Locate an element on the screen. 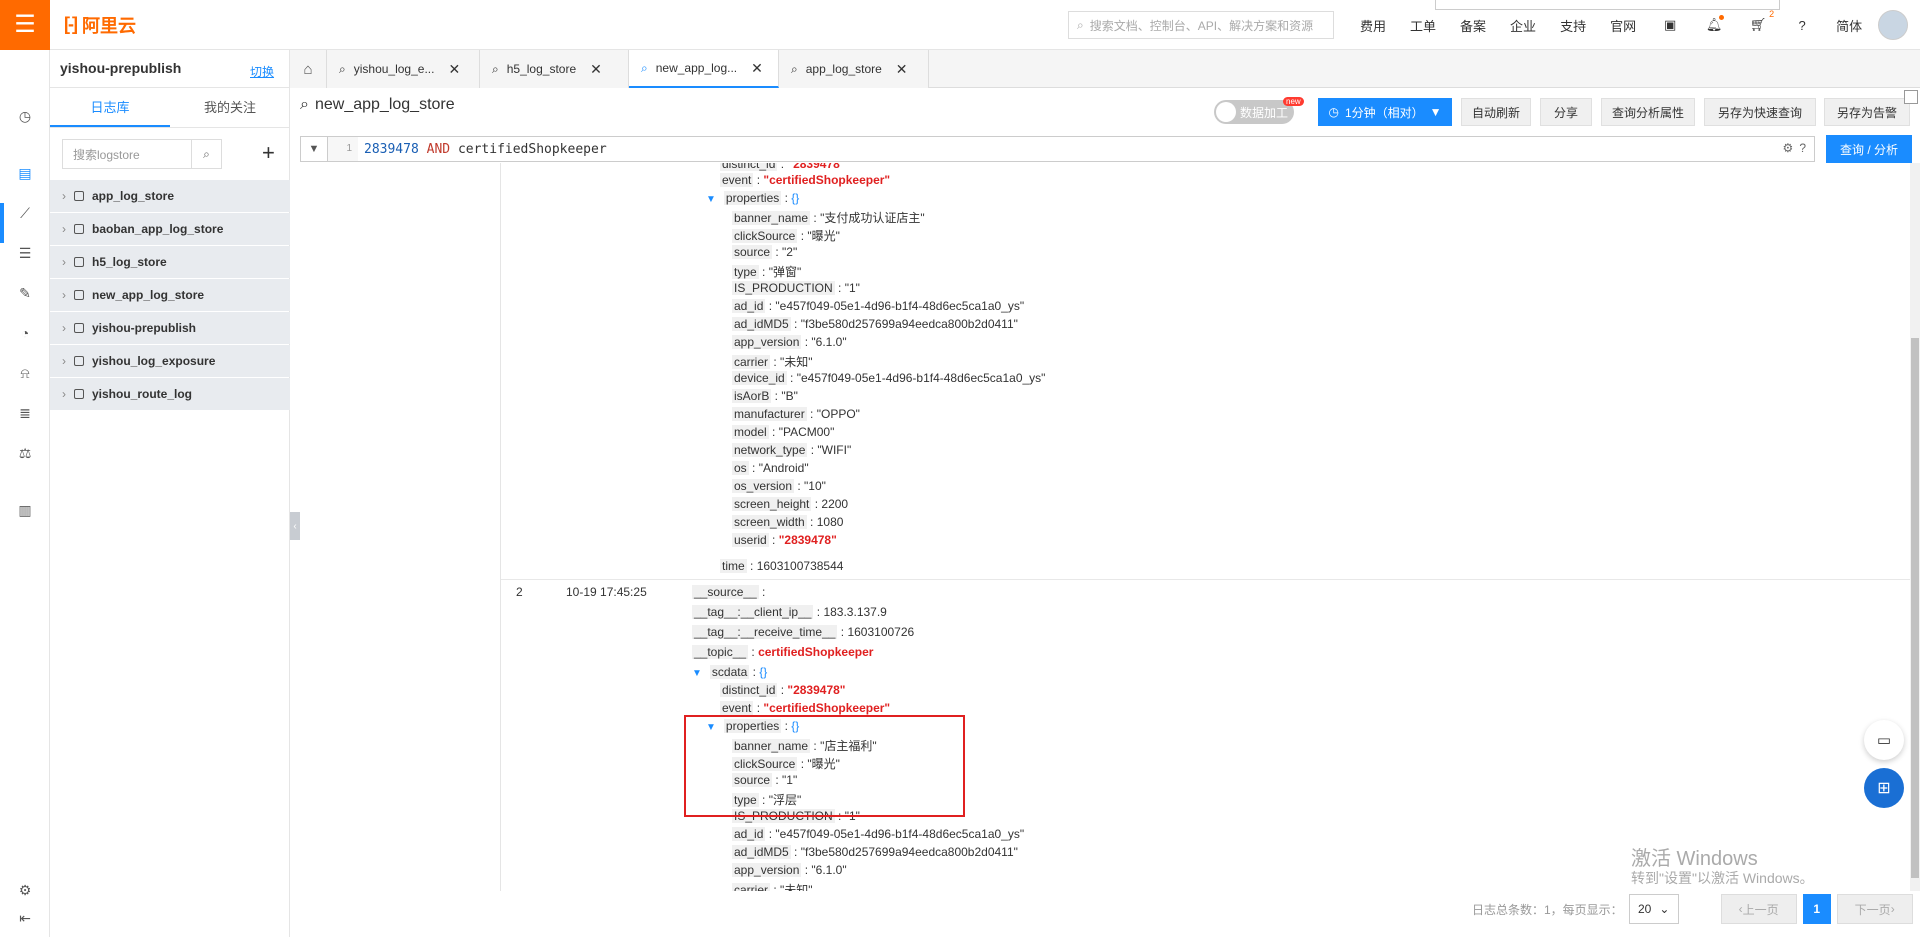 The image size is (1920, 937). sidebar-item-yishou-route-log: › yishou_route_log is located at coordinates (170, 394).